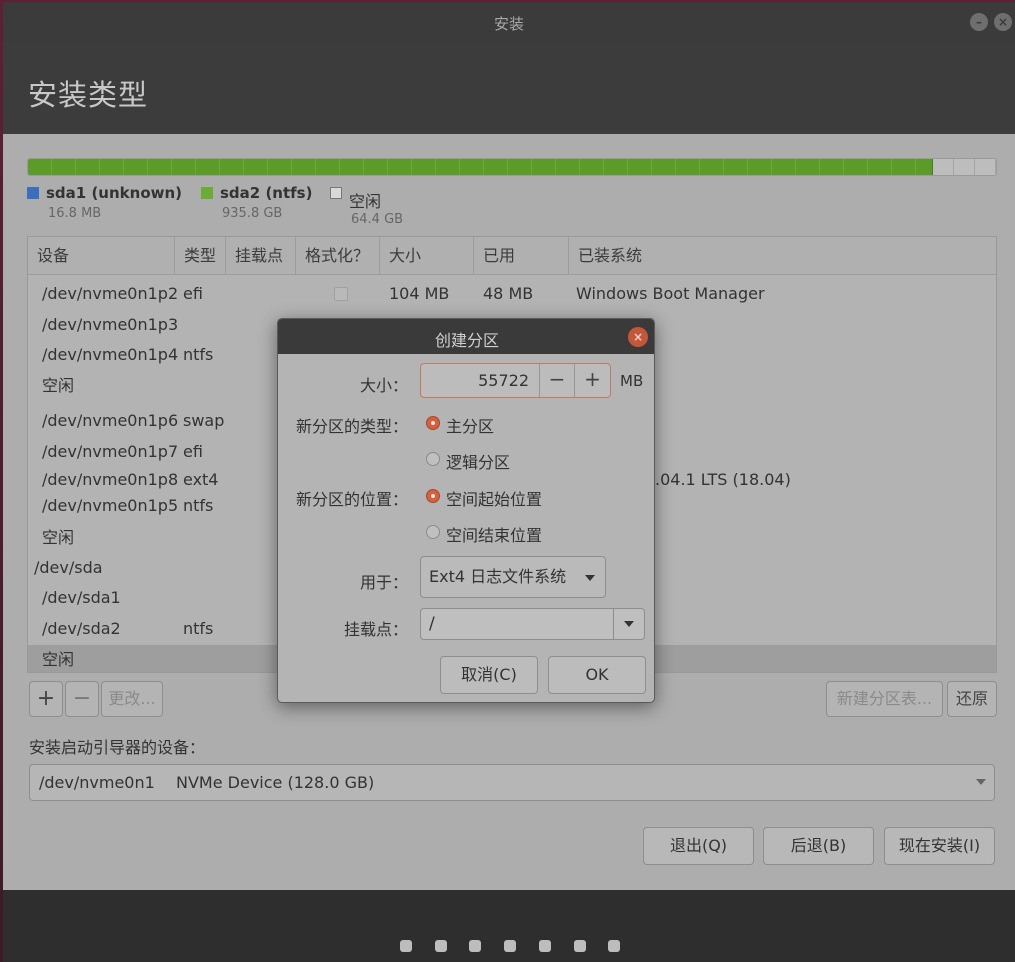  What do you see at coordinates (110, 420) in the screenshot?
I see `device-cell: /dev/nvme0n1p6` at bounding box center [110, 420].